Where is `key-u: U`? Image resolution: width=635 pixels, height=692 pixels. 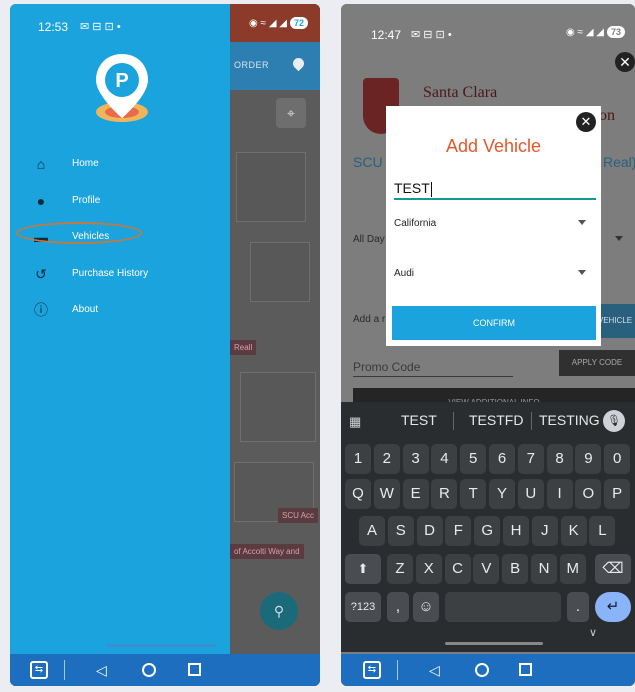 key-u: U is located at coordinates (530, 494).